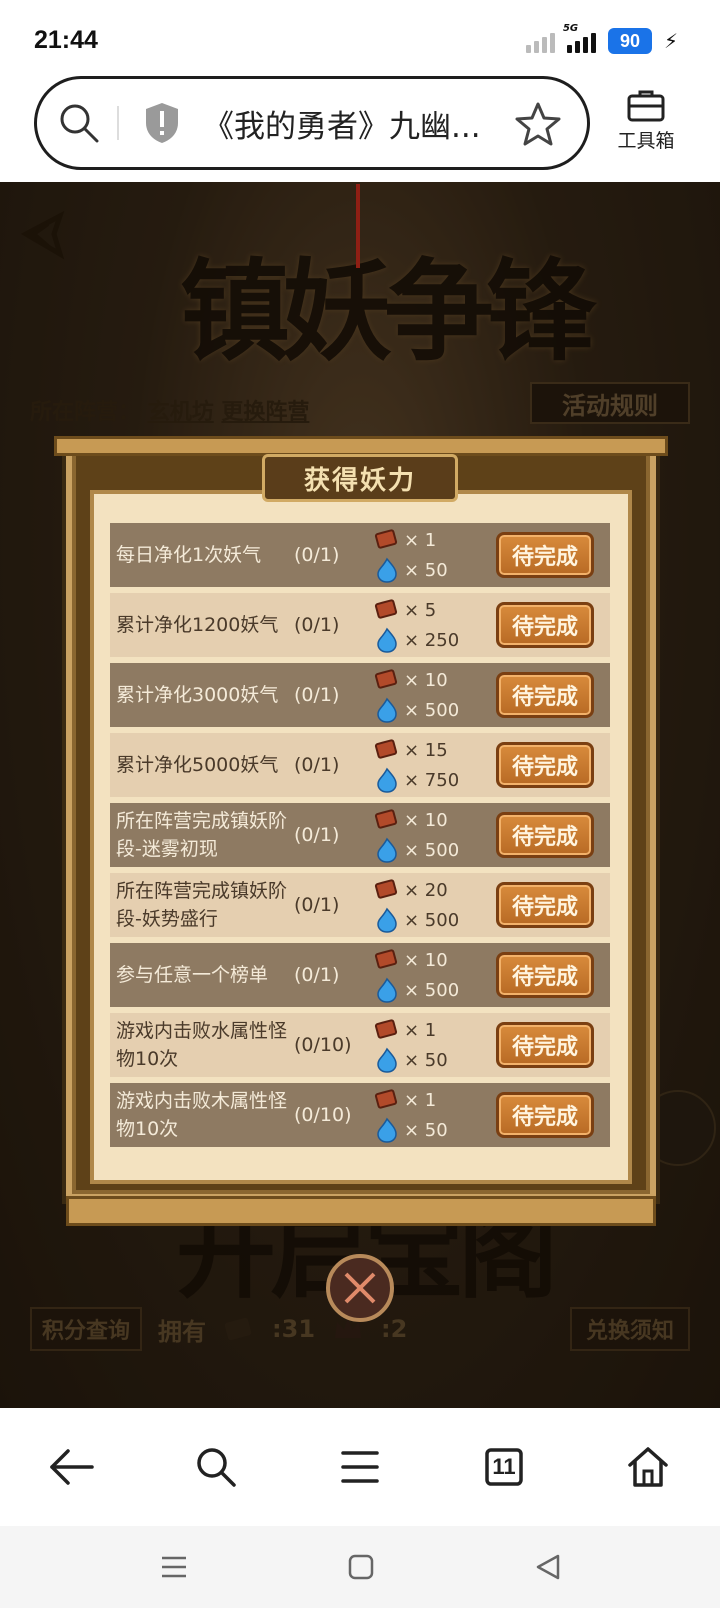 The image size is (720, 1608). What do you see at coordinates (548, 1567) in the screenshot?
I see `back-triangle-icon` at bounding box center [548, 1567].